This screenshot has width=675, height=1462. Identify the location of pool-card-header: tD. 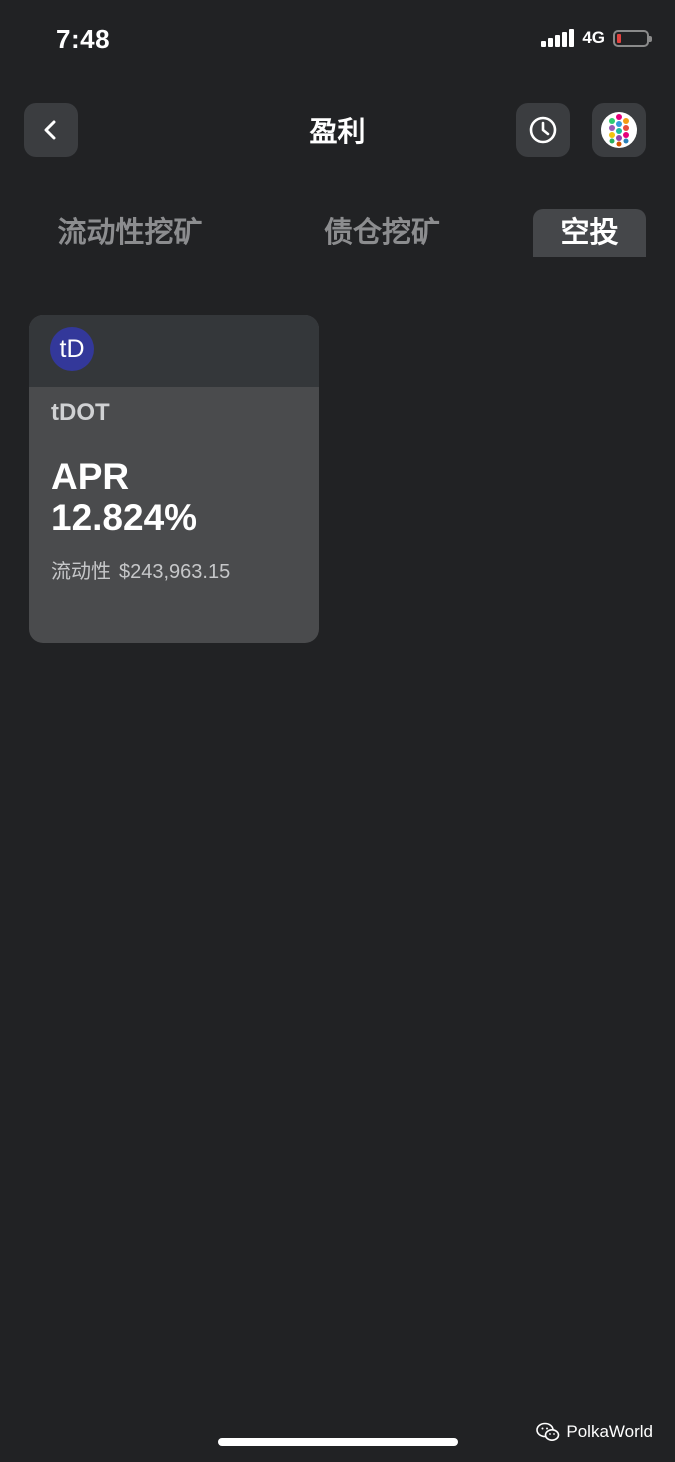
(174, 351).